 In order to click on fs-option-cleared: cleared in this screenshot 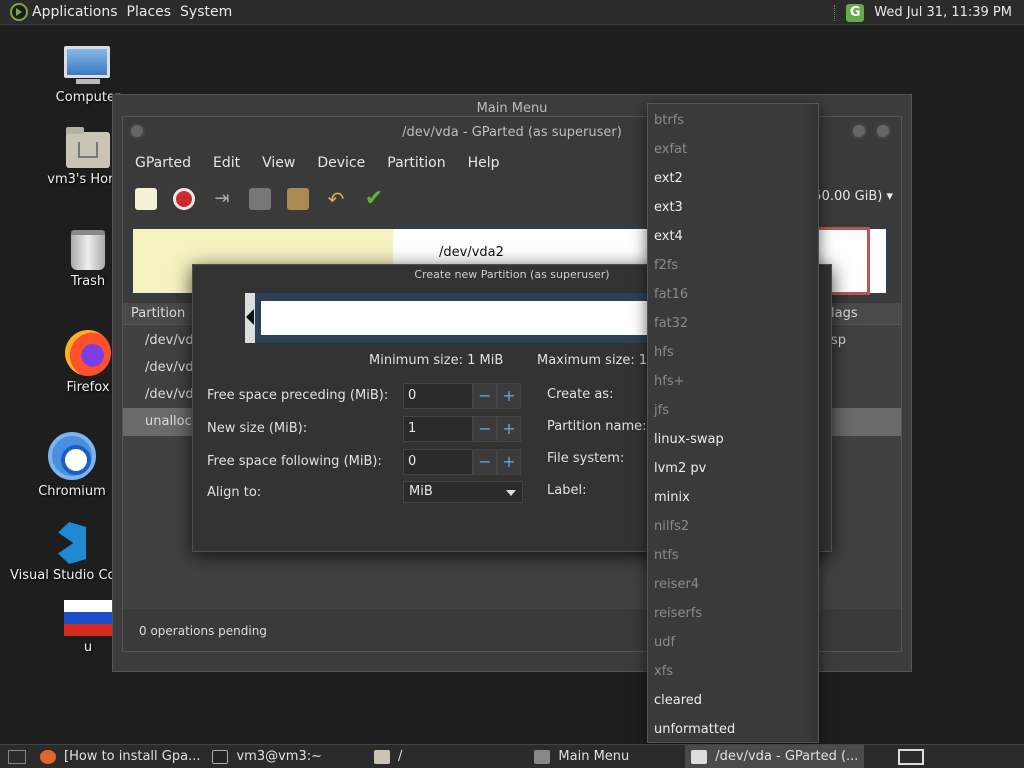, I will do `click(733, 700)`.